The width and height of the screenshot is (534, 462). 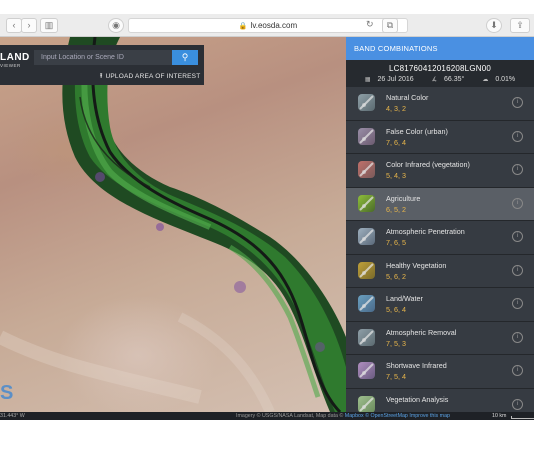 I want to click on upload-label: UPLOAD AREA OF INTEREST, so click(x=153, y=76).